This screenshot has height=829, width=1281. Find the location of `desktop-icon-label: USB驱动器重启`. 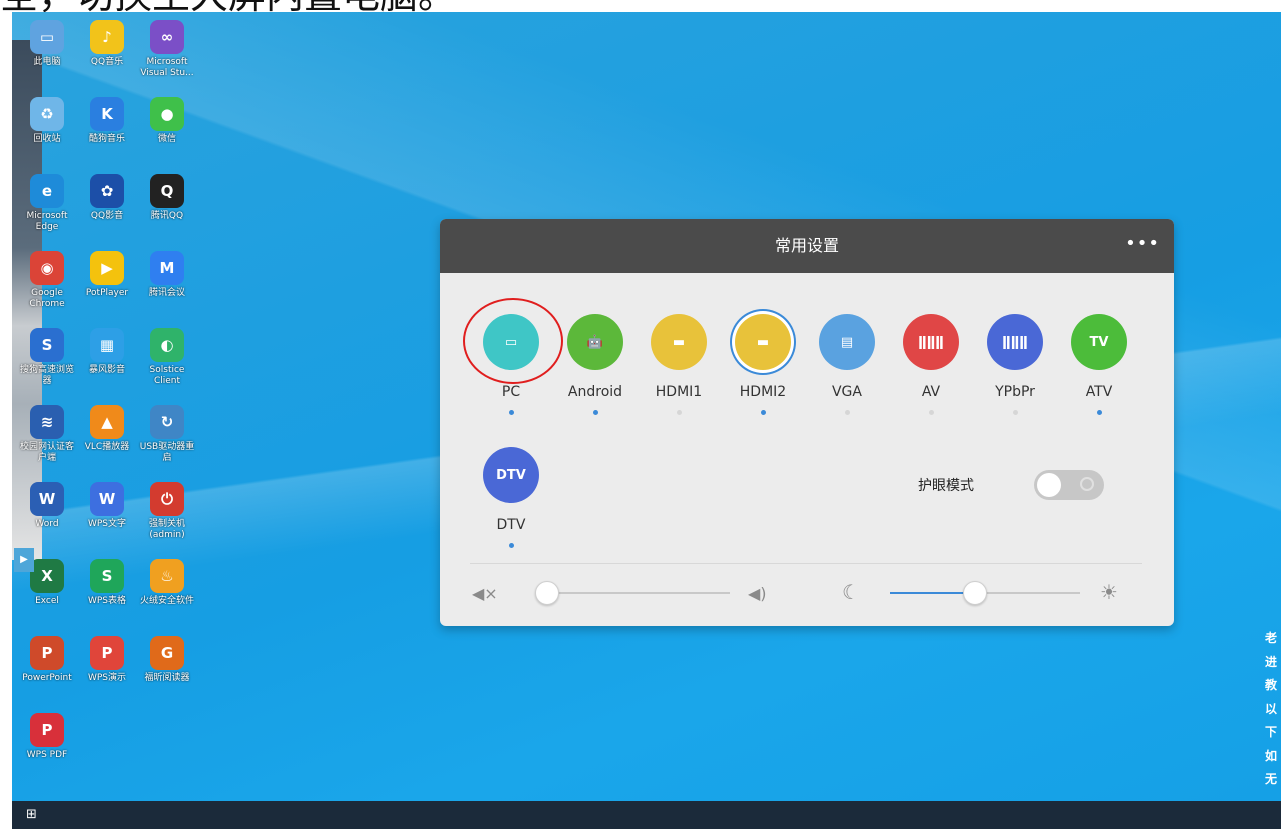

desktop-icon-label: USB驱动器重启 is located at coordinates (167, 452).